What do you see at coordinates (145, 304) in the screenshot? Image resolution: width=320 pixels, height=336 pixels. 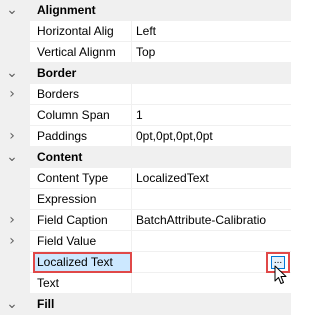 I see `category-fill: ⌄ Fill` at bounding box center [145, 304].